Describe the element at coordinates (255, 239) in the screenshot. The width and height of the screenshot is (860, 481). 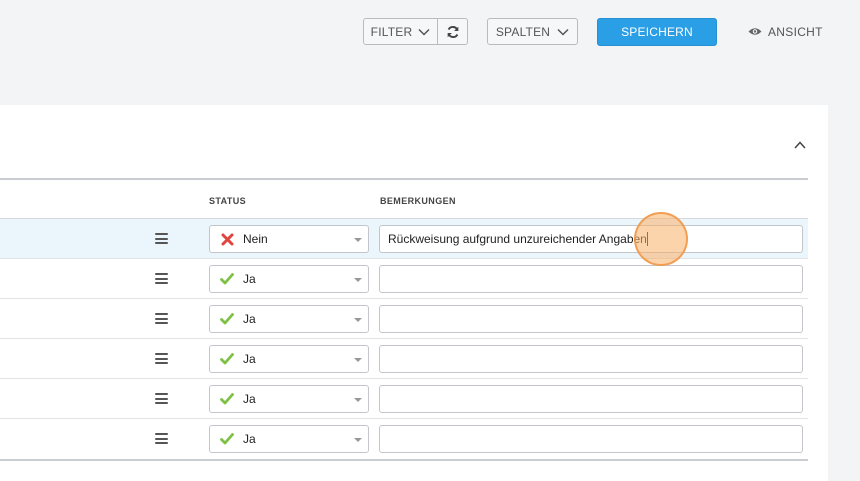
I see `status-value: Nein` at that location.